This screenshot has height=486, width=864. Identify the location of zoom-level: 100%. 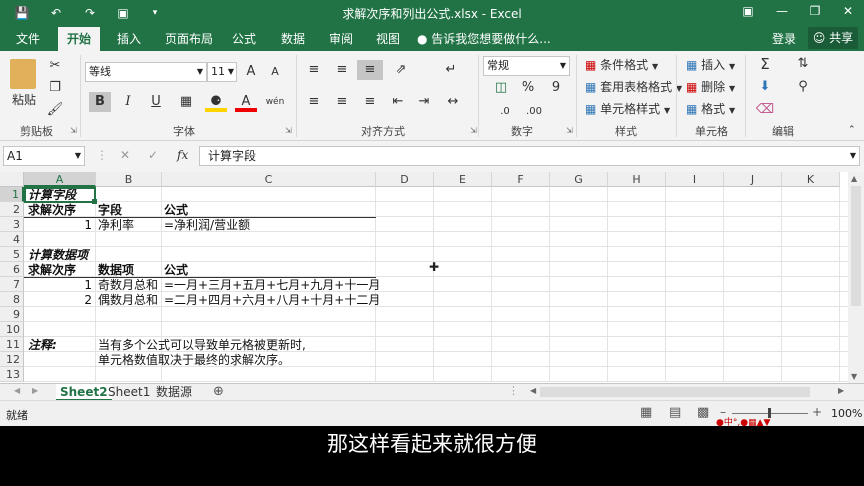
(846, 413).